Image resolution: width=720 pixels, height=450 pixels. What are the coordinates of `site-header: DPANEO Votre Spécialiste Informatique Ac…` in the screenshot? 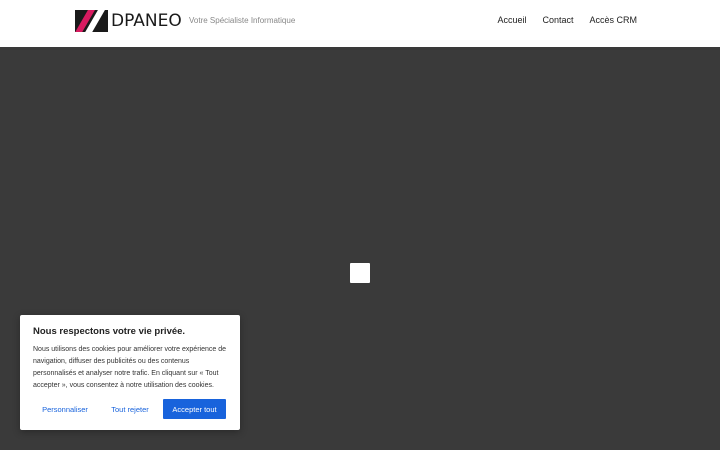 It's located at (360, 23).